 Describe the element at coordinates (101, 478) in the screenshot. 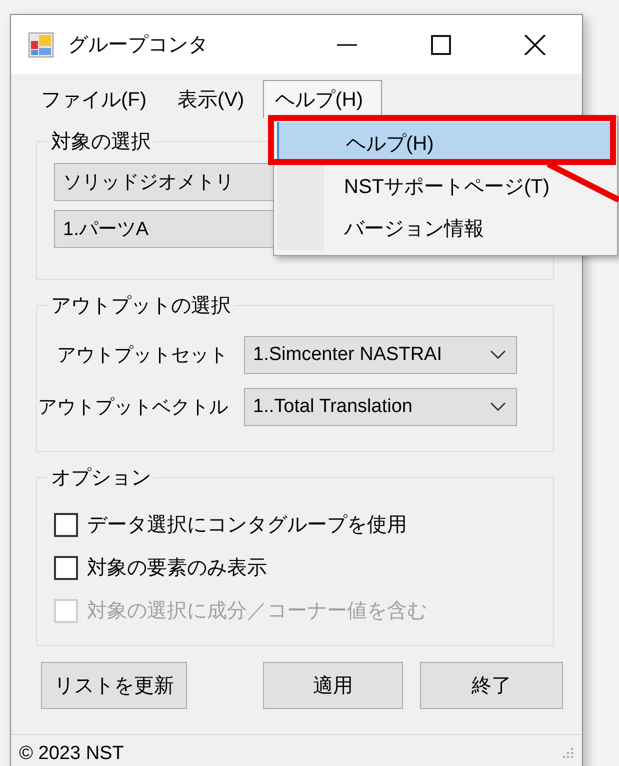

I see `group-title: オプション` at that location.